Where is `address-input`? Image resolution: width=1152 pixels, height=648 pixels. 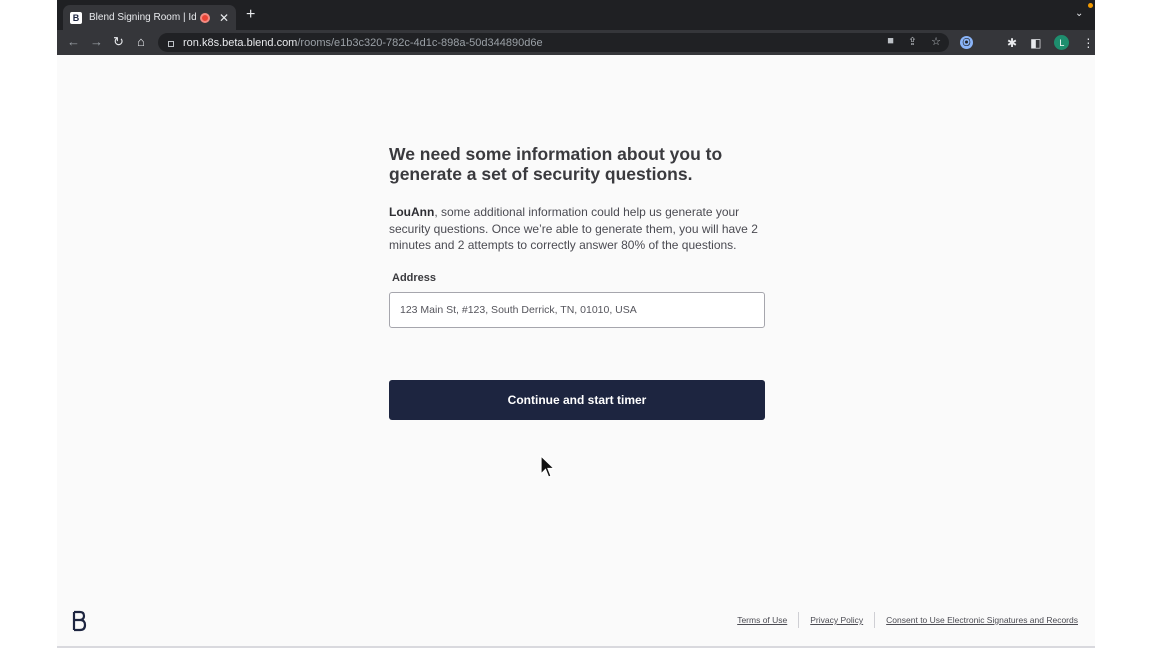
address-input is located at coordinates (577, 309).